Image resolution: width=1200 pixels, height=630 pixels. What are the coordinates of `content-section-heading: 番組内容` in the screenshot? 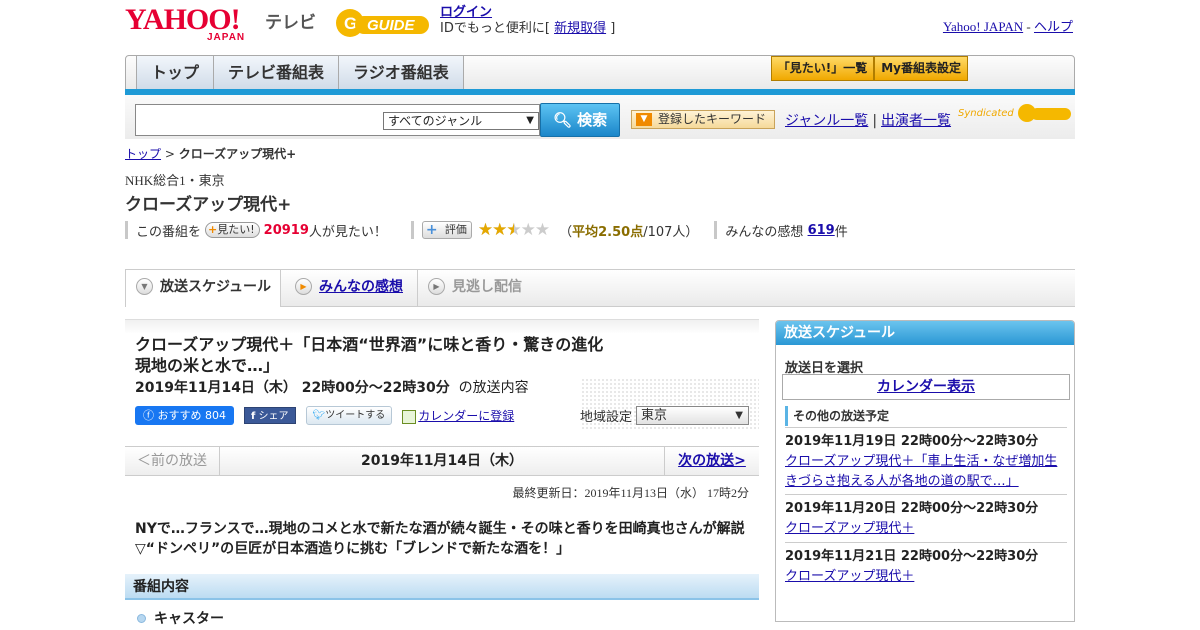 It's located at (442, 587).